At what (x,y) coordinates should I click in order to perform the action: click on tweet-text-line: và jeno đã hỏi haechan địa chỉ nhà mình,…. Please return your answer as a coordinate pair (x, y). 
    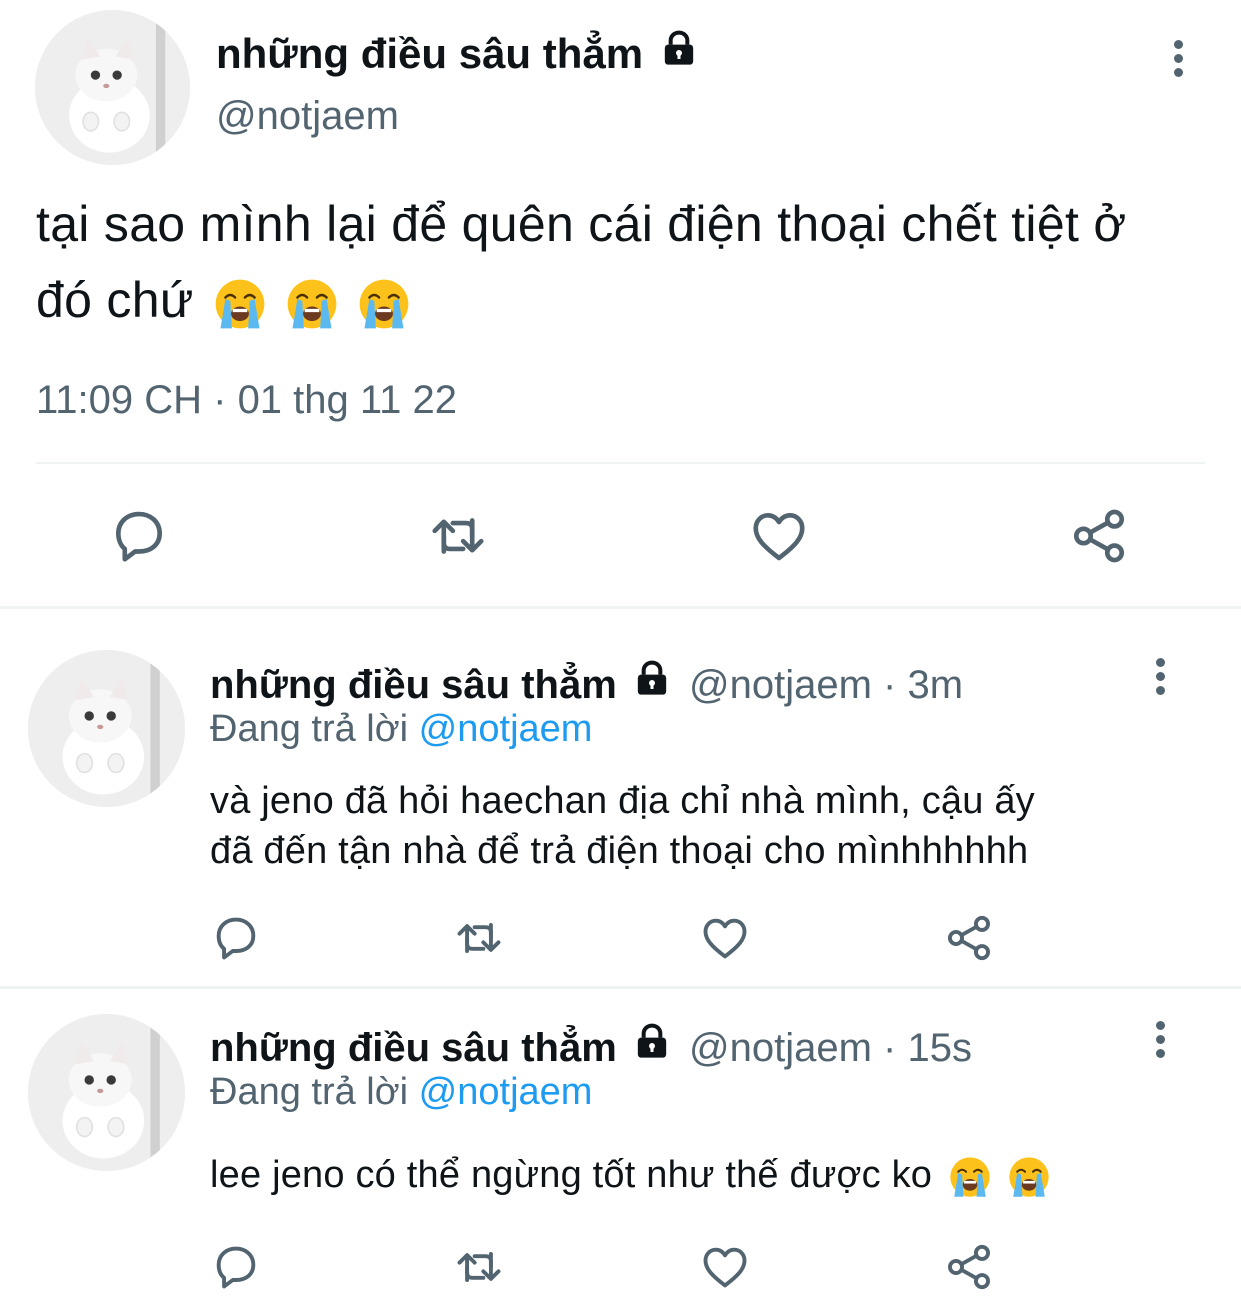
    Looking at the image, I should click on (622, 801).